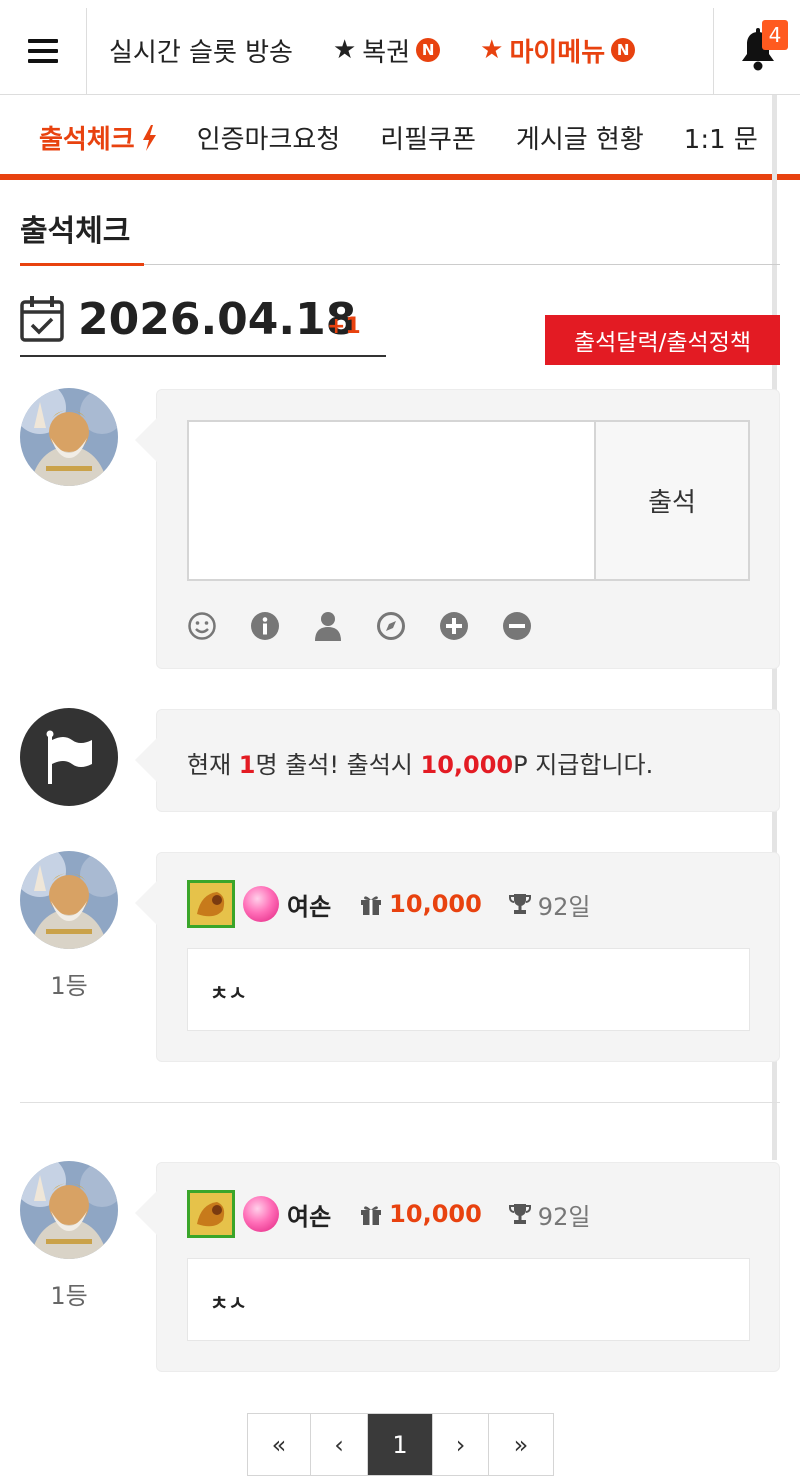 The width and height of the screenshot is (800, 1484). What do you see at coordinates (265, 626) in the screenshot?
I see `info-icon` at bounding box center [265, 626].